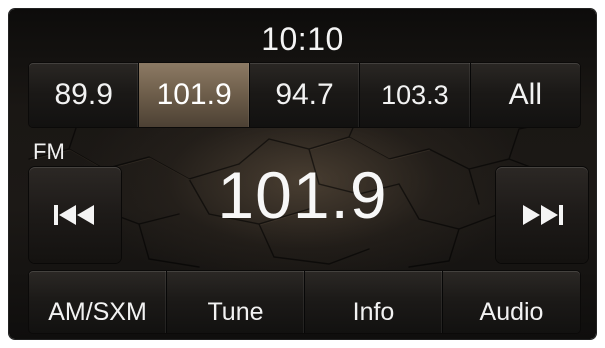  Describe the element at coordinates (415, 95) in the screenshot. I see `preset-4: 103.3` at that location.